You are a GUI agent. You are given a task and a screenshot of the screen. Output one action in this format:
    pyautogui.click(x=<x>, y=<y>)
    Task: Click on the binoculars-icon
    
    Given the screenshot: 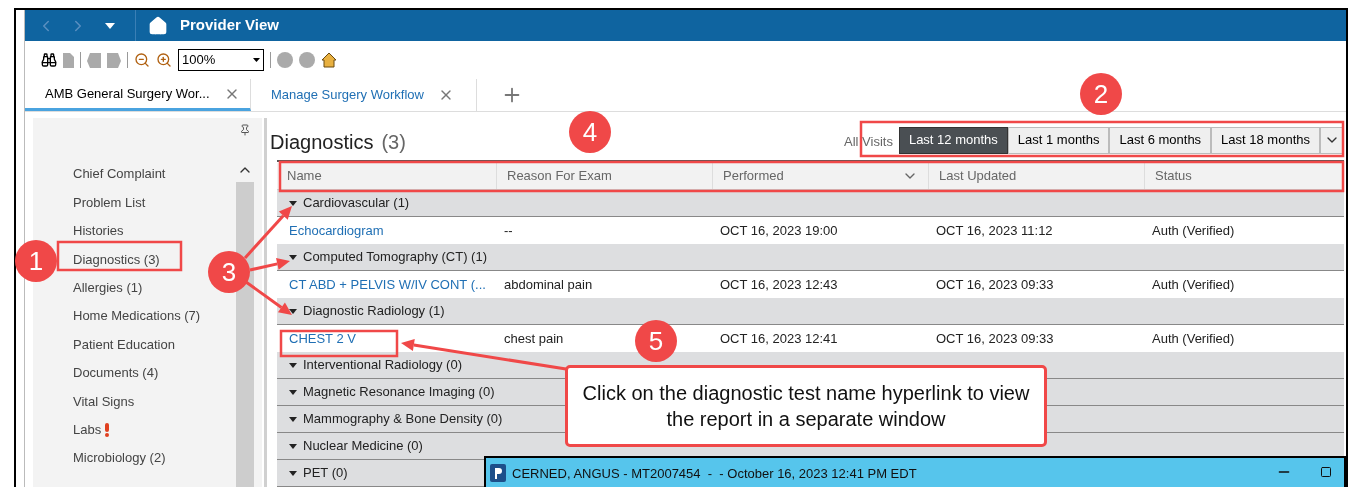 What is the action you would take?
    pyautogui.click(x=49, y=60)
    